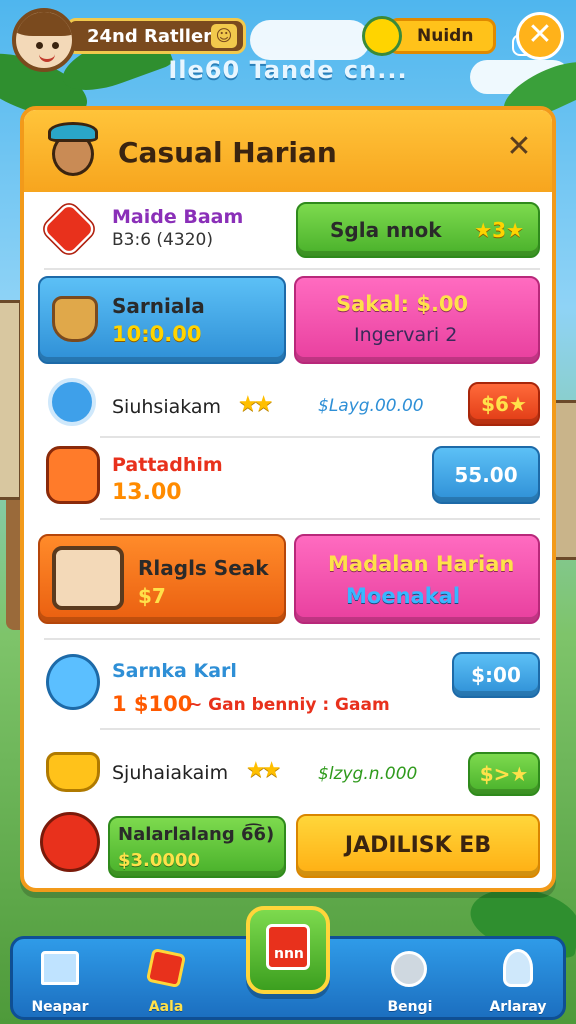 The height and width of the screenshot is (1024, 576). What do you see at coordinates (73, 772) in the screenshot?
I see `crown-icon` at bounding box center [73, 772].